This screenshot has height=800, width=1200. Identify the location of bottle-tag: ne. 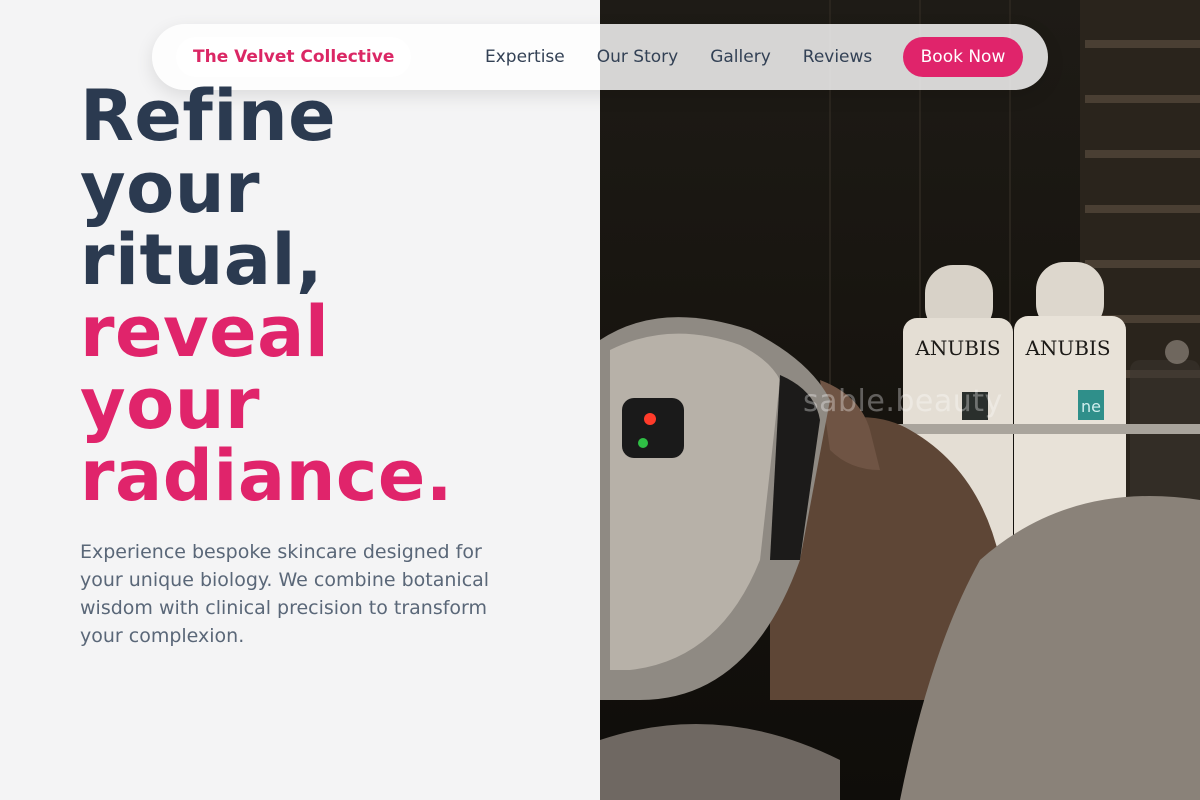
(1091, 406).